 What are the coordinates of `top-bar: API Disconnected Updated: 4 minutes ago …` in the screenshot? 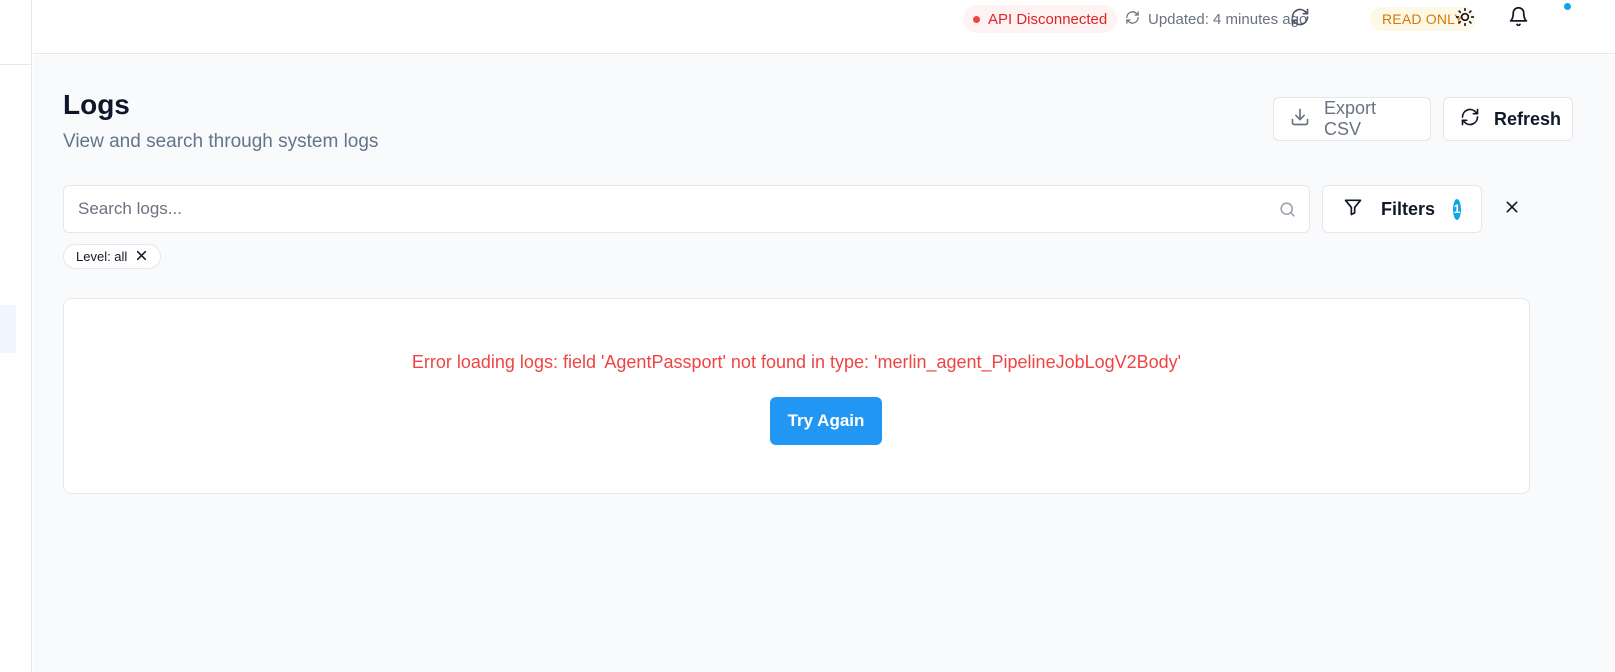 It's located at (824, 27).